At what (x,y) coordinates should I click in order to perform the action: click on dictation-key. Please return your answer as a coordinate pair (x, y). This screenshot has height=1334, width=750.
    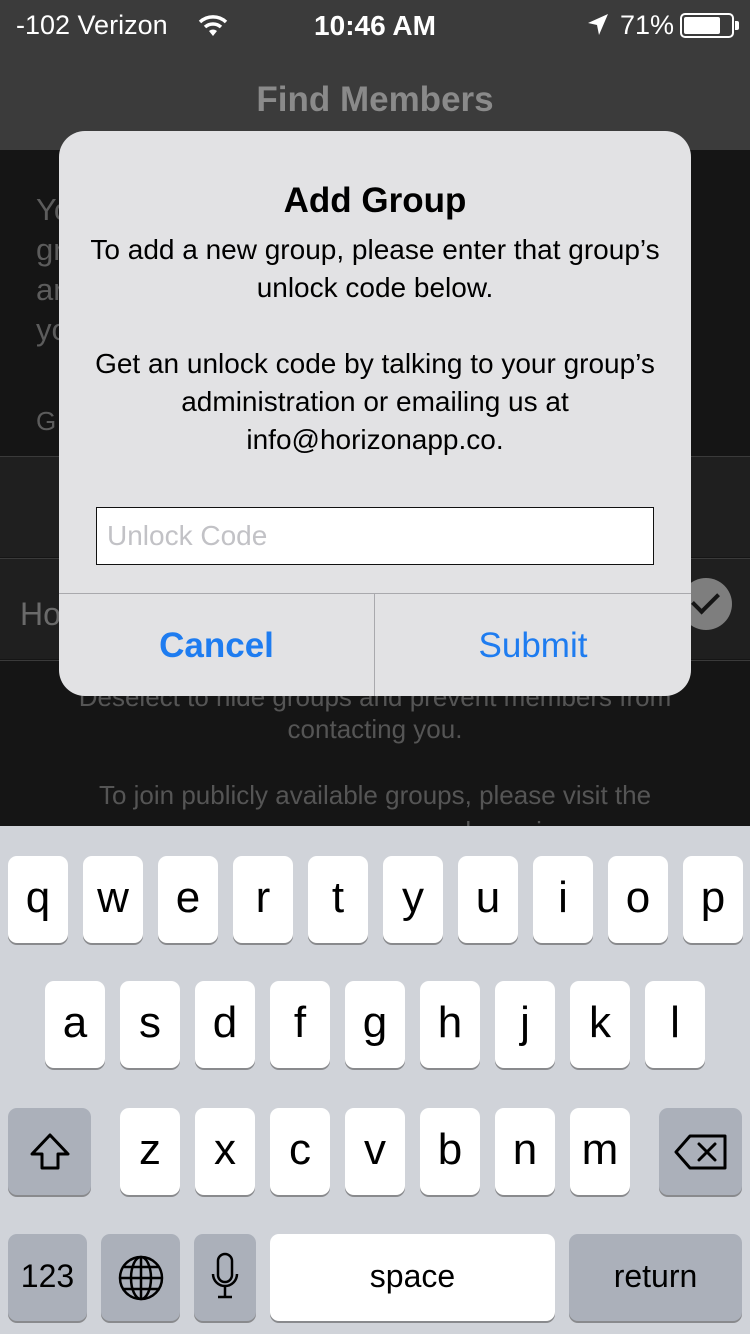
    Looking at the image, I should click on (225, 1277).